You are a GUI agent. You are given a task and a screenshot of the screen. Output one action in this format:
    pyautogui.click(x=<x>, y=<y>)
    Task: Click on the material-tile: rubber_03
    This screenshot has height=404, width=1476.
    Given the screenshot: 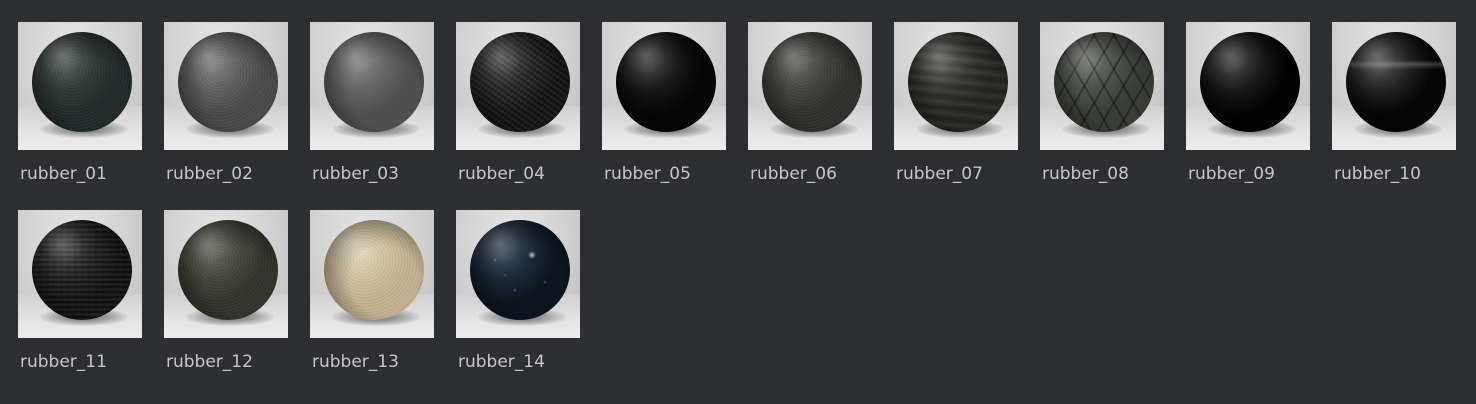 What is the action you would take?
    pyautogui.click(x=372, y=116)
    